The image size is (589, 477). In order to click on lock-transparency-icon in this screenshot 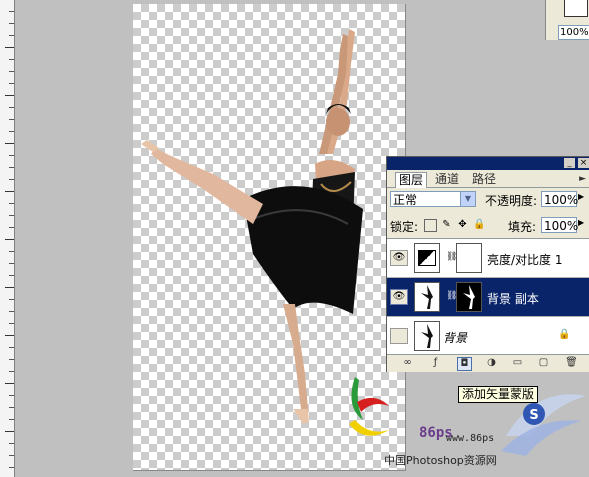, I will do `click(430, 225)`.